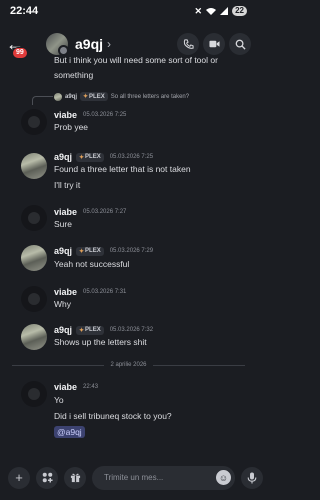  What do you see at coordinates (105, 212) in the screenshot?
I see `timestamp: 05.03.2026 7:27` at bounding box center [105, 212].